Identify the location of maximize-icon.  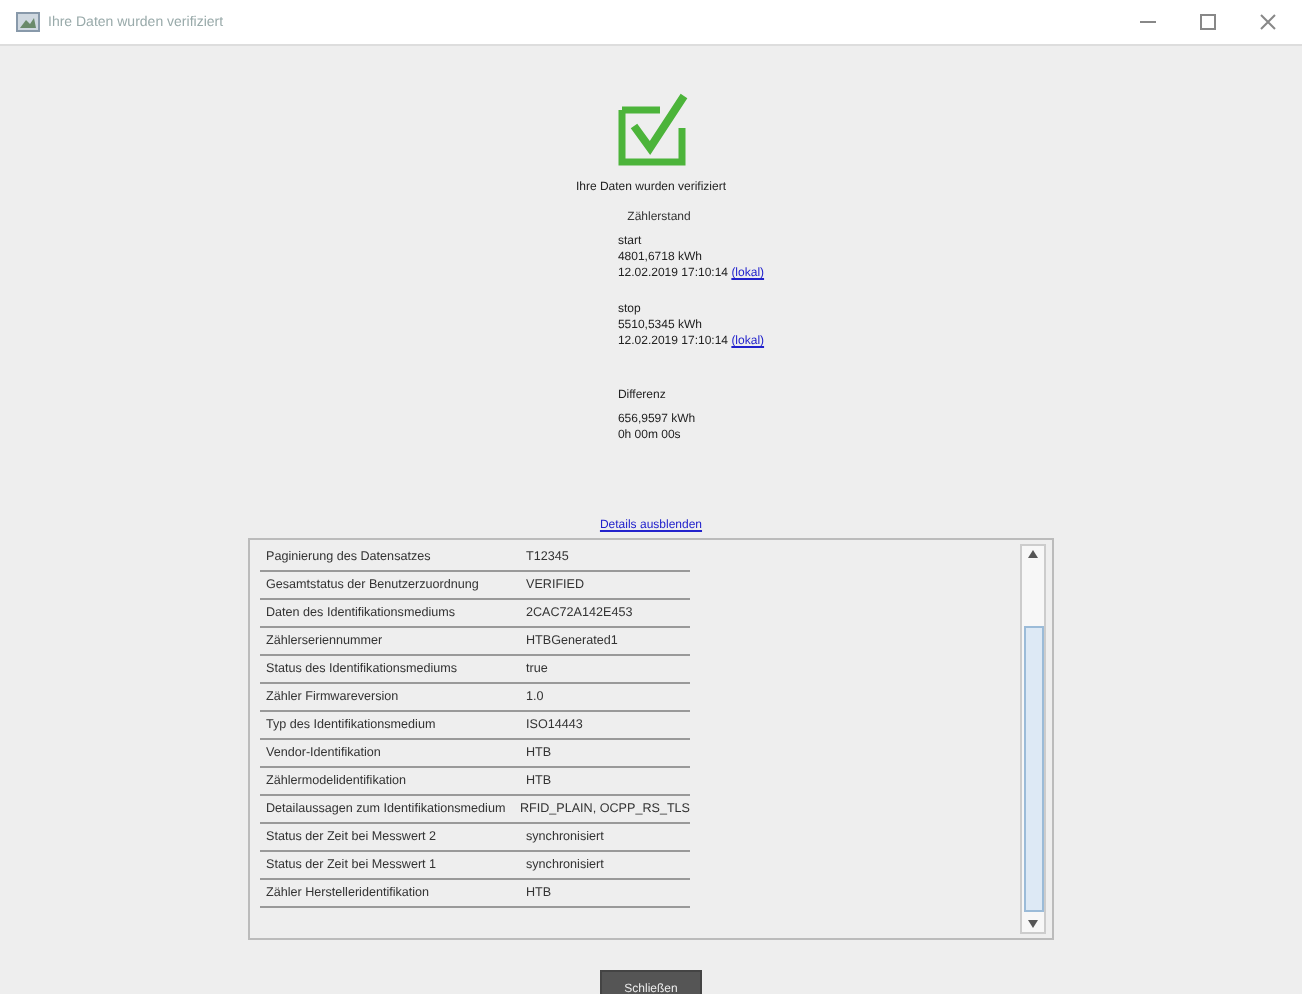
(1208, 22).